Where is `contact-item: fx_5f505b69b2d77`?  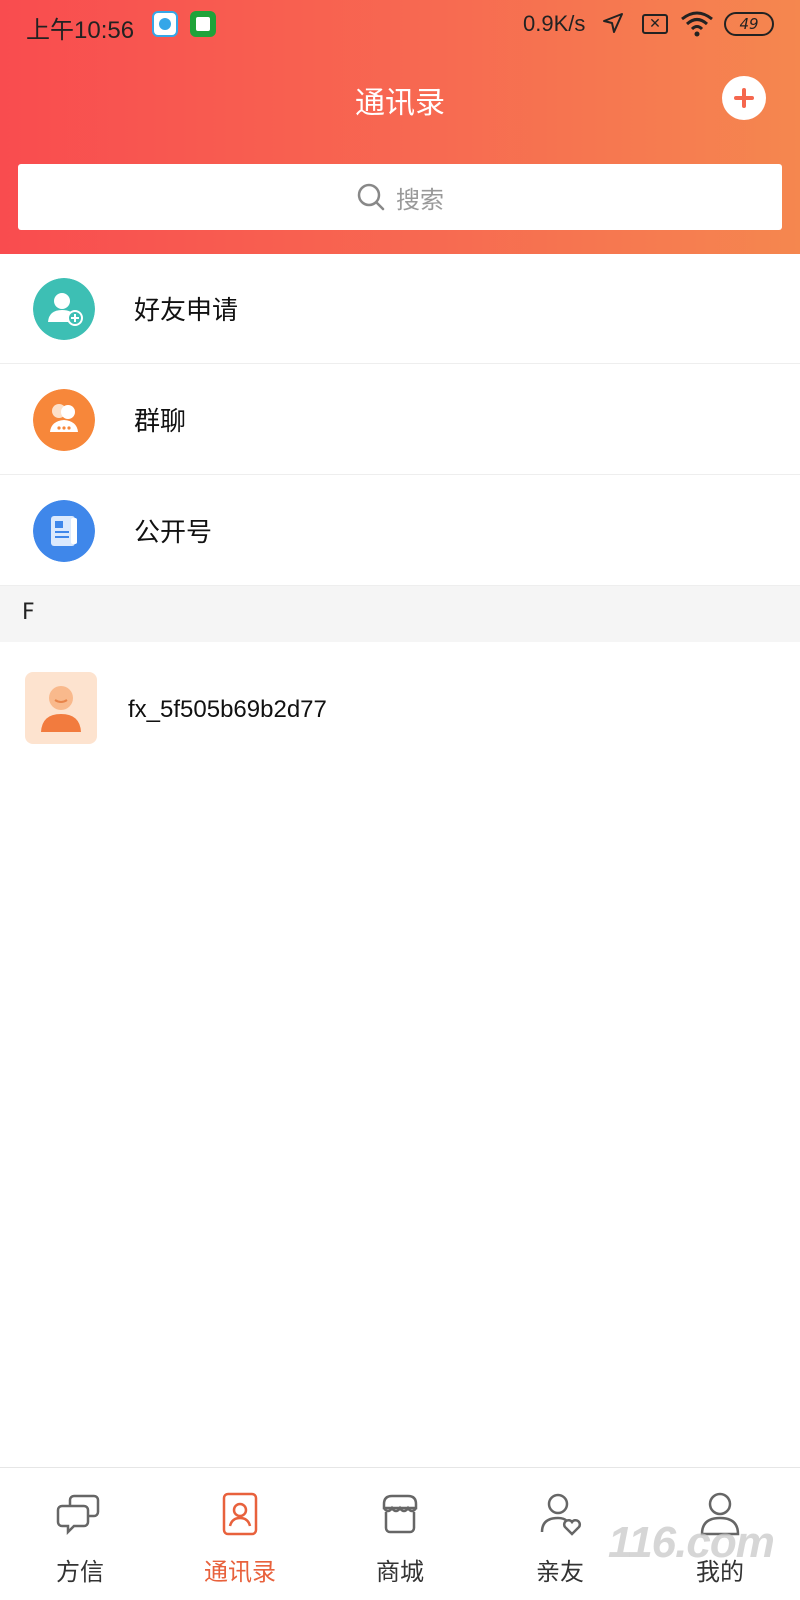
contact-item: fx_5f505b69b2d77 is located at coordinates (400, 710).